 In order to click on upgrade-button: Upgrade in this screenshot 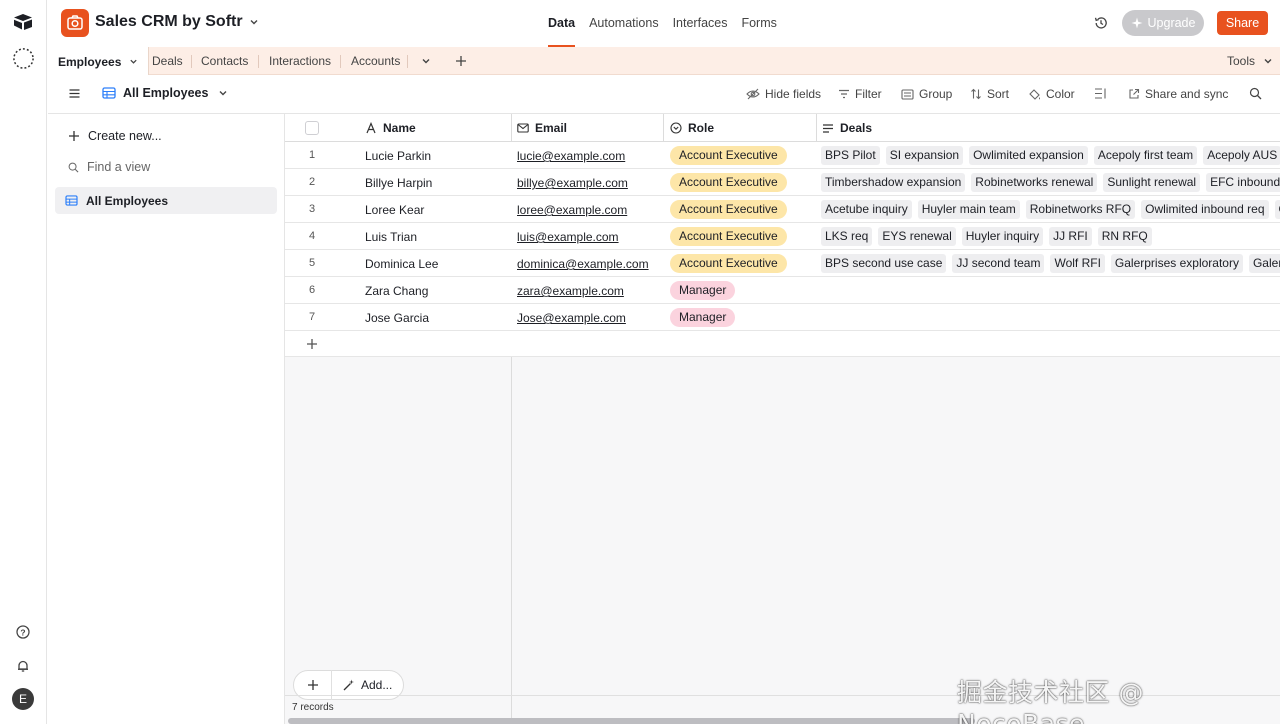, I will do `click(1163, 23)`.